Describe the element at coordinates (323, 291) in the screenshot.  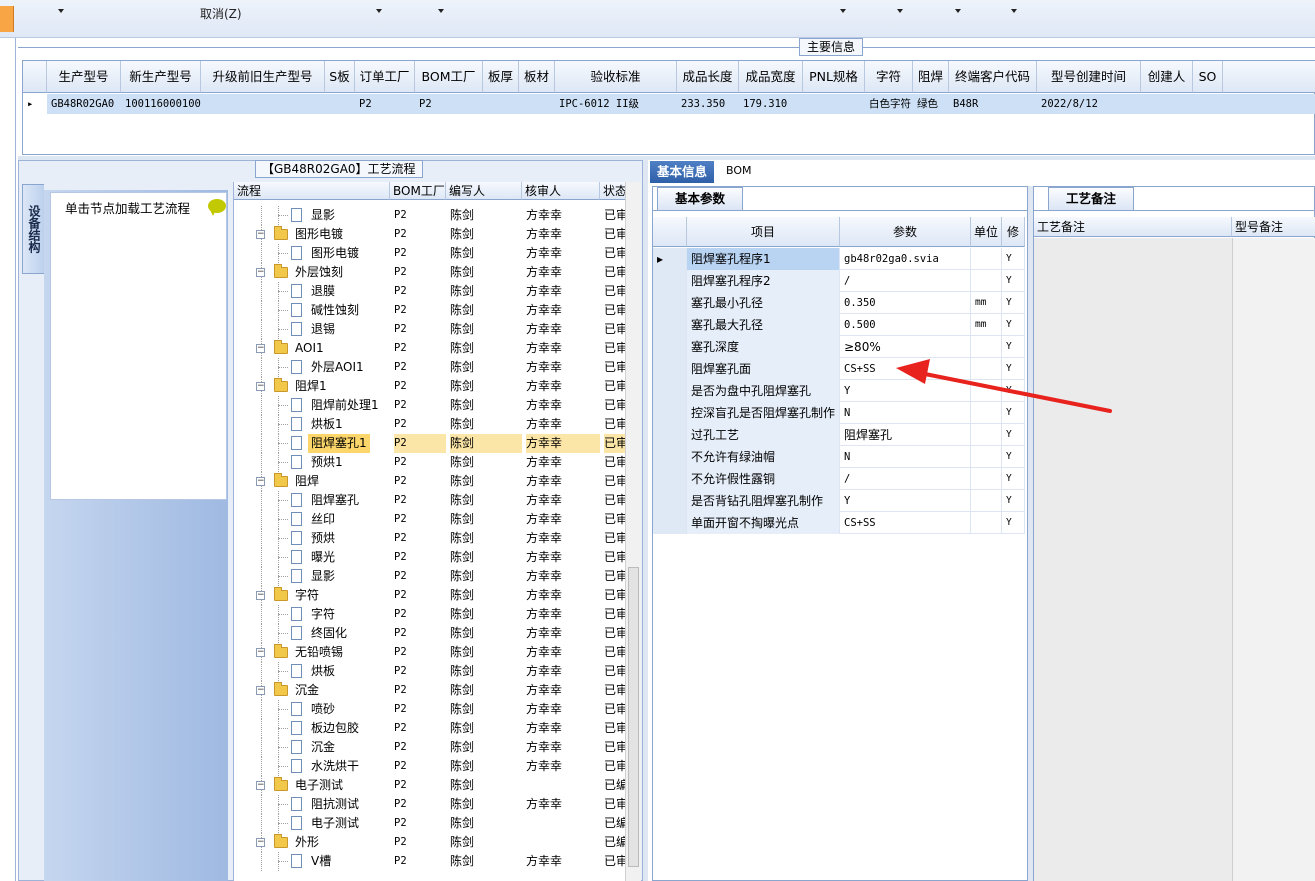
I see `tree-node-label: 退膜` at that location.